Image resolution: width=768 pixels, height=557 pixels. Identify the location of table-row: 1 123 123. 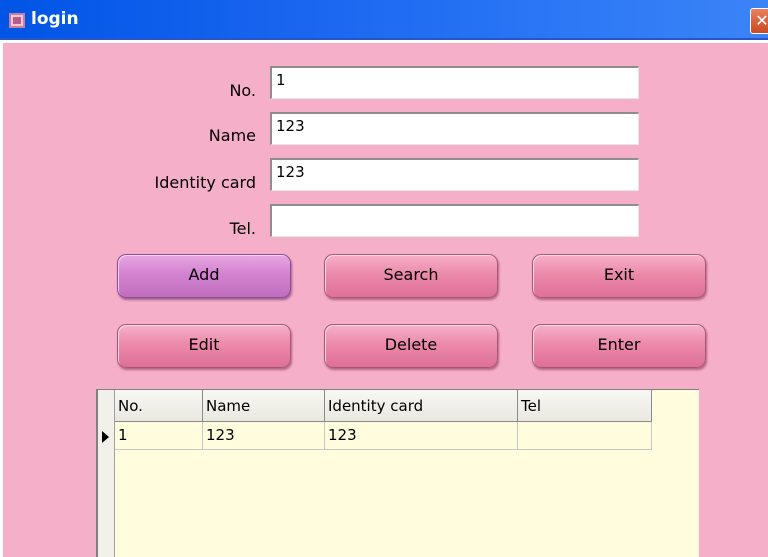
(383, 436).